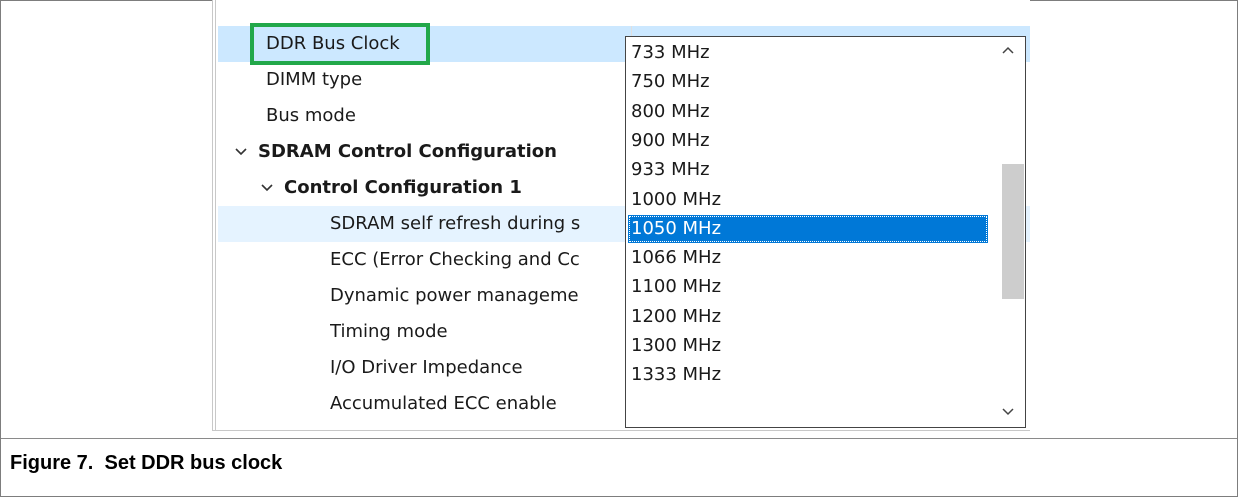 The height and width of the screenshot is (497, 1238). I want to click on group-label: SDRAM Control Configuration, so click(407, 151).